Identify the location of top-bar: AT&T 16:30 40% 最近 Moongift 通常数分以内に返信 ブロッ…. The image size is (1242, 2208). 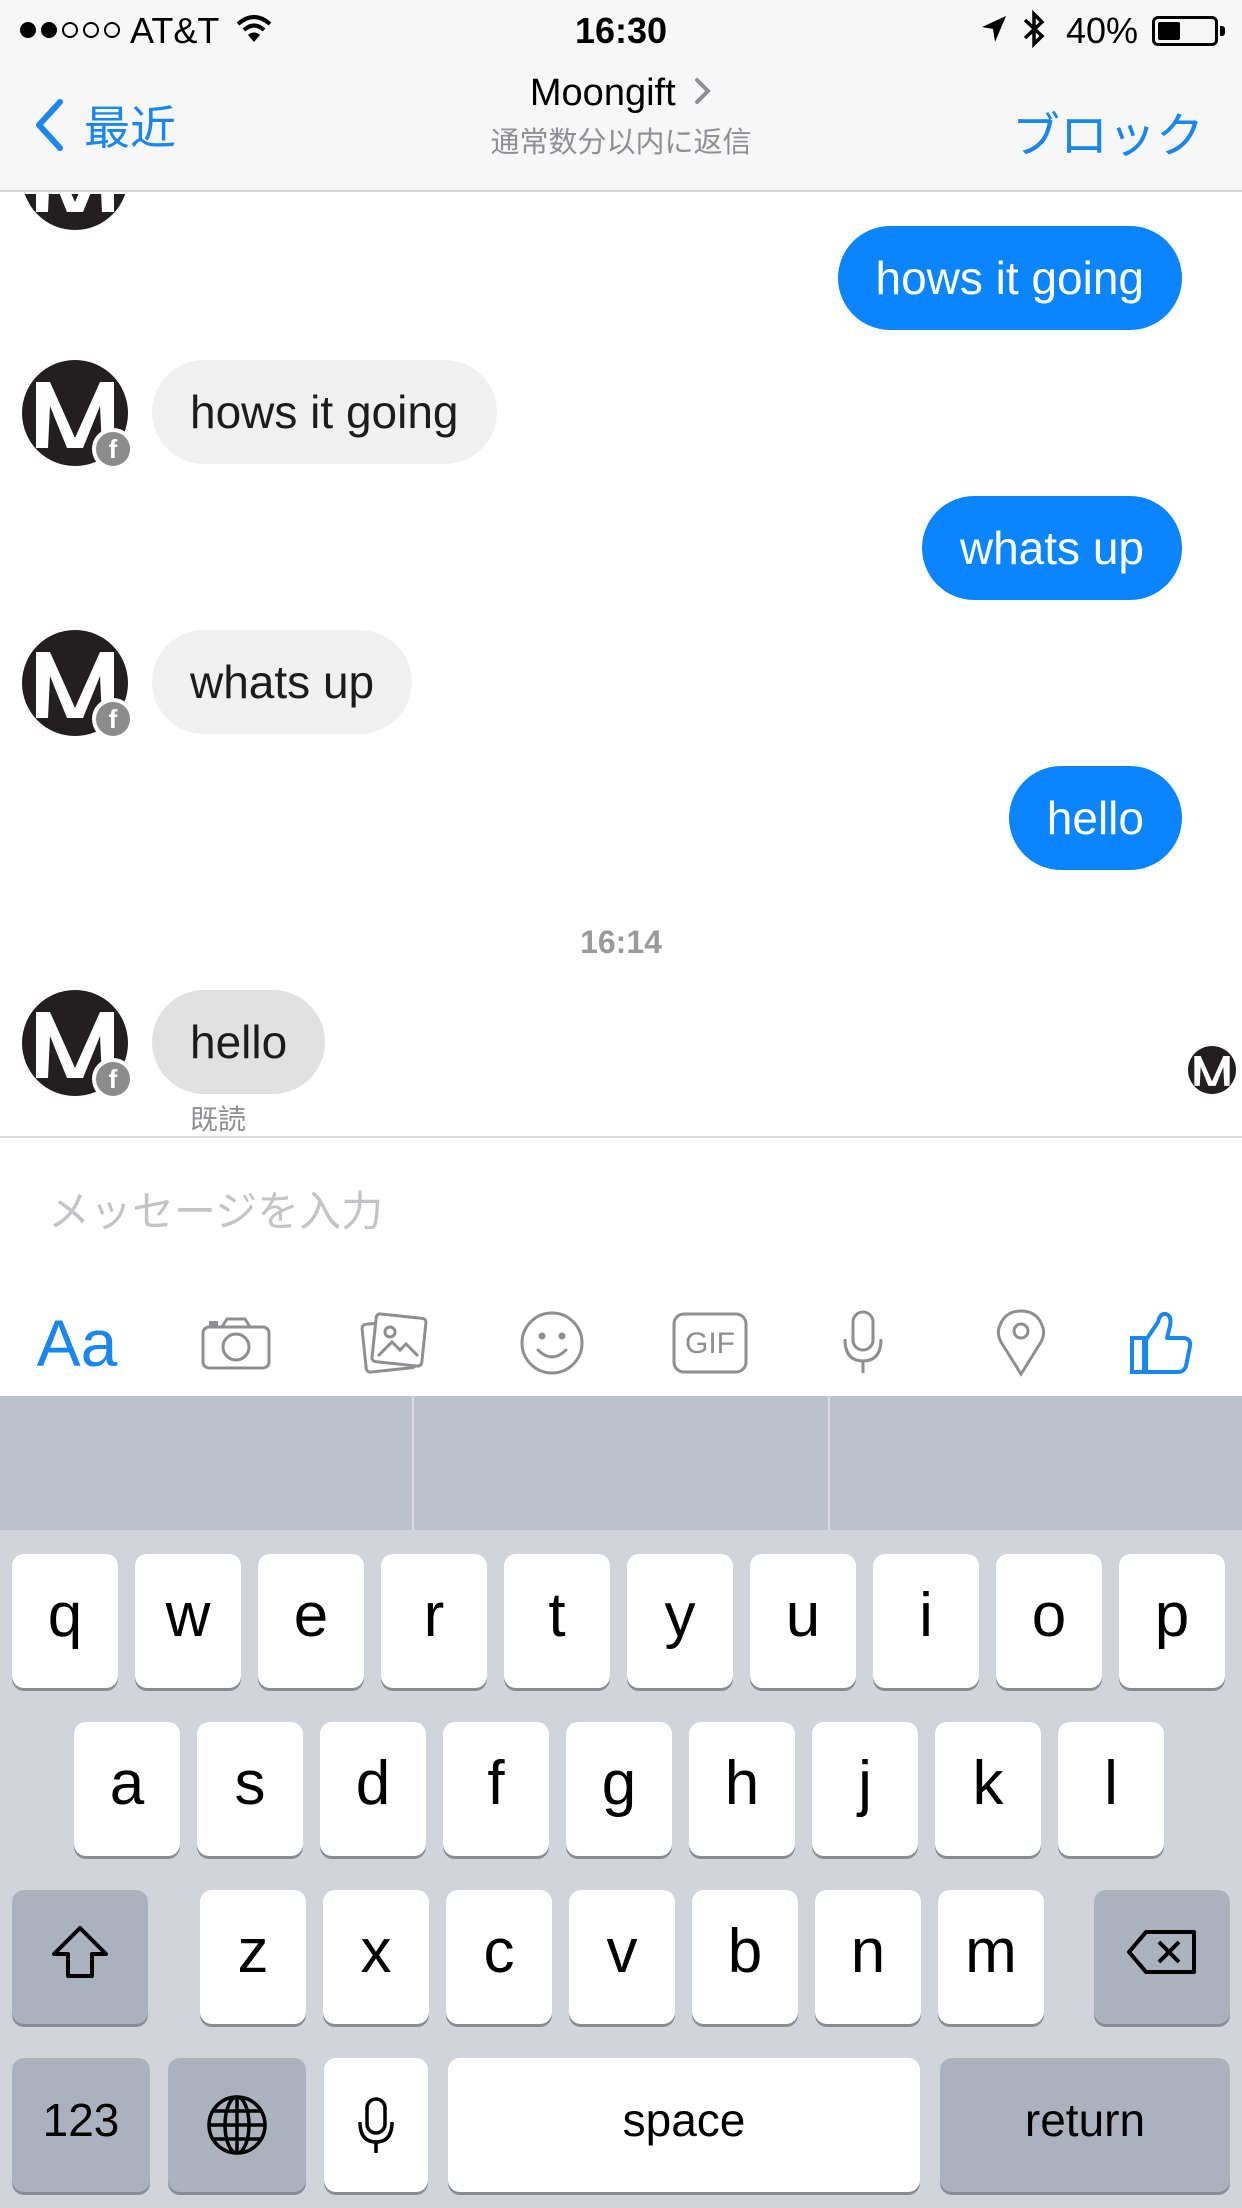
(621, 96).